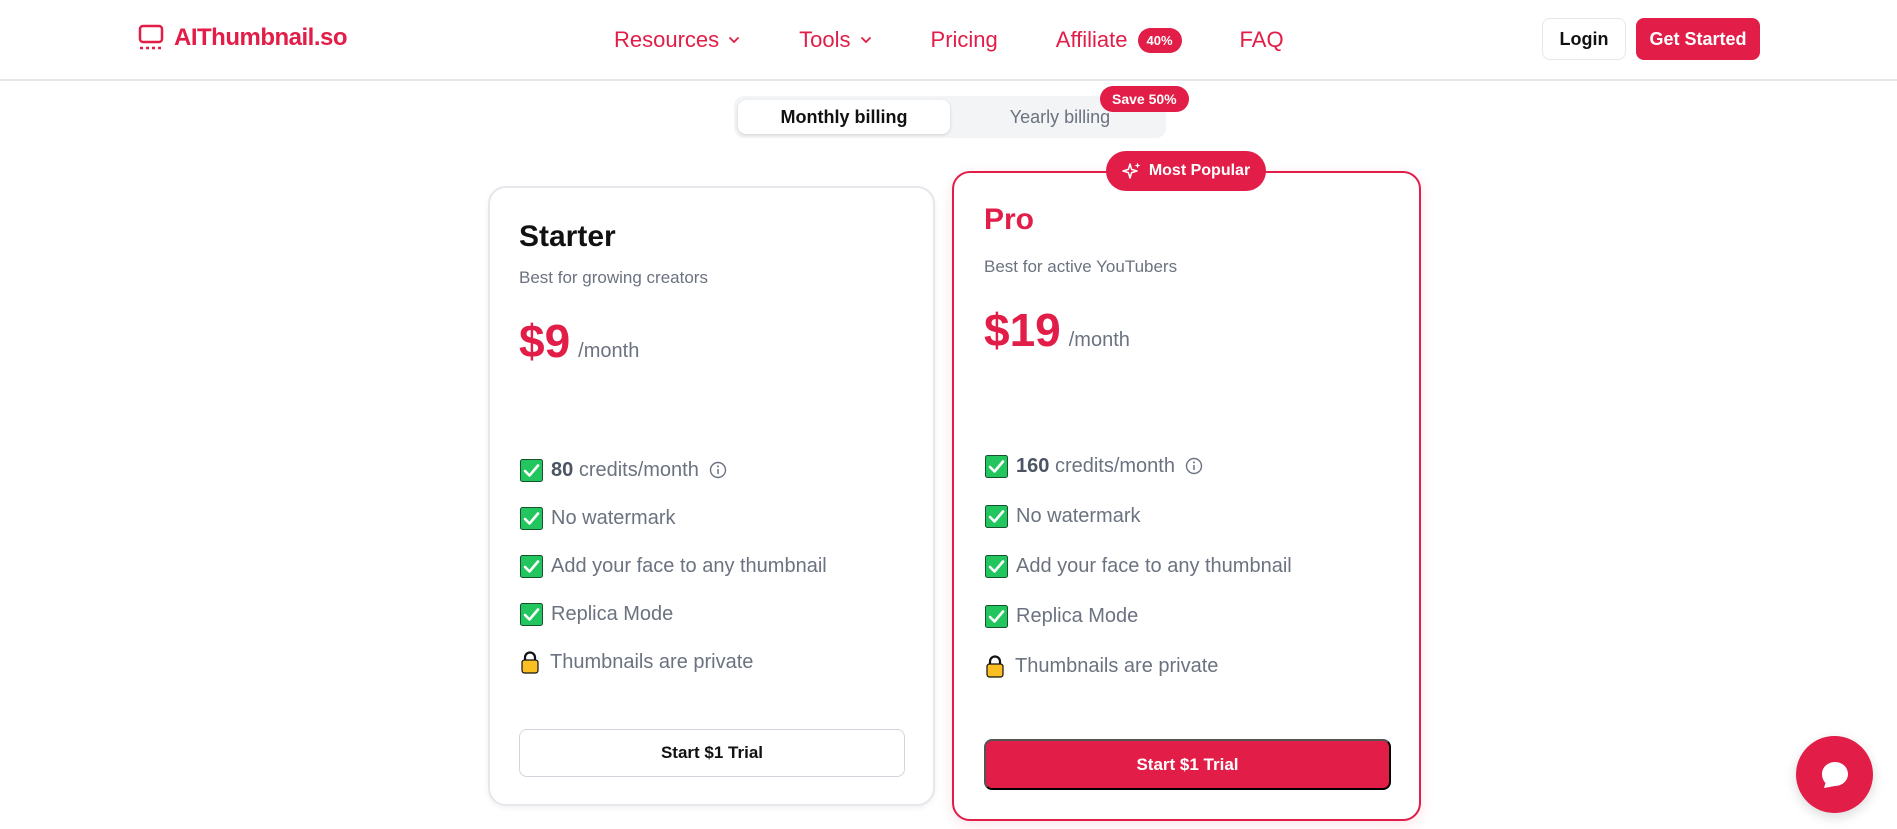 Image resolution: width=1897 pixels, height=829 pixels. What do you see at coordinates (844, 117) in the screenshot?
I see `monthly-billing-option: Monthly billing` at bounding box center [844, 117].